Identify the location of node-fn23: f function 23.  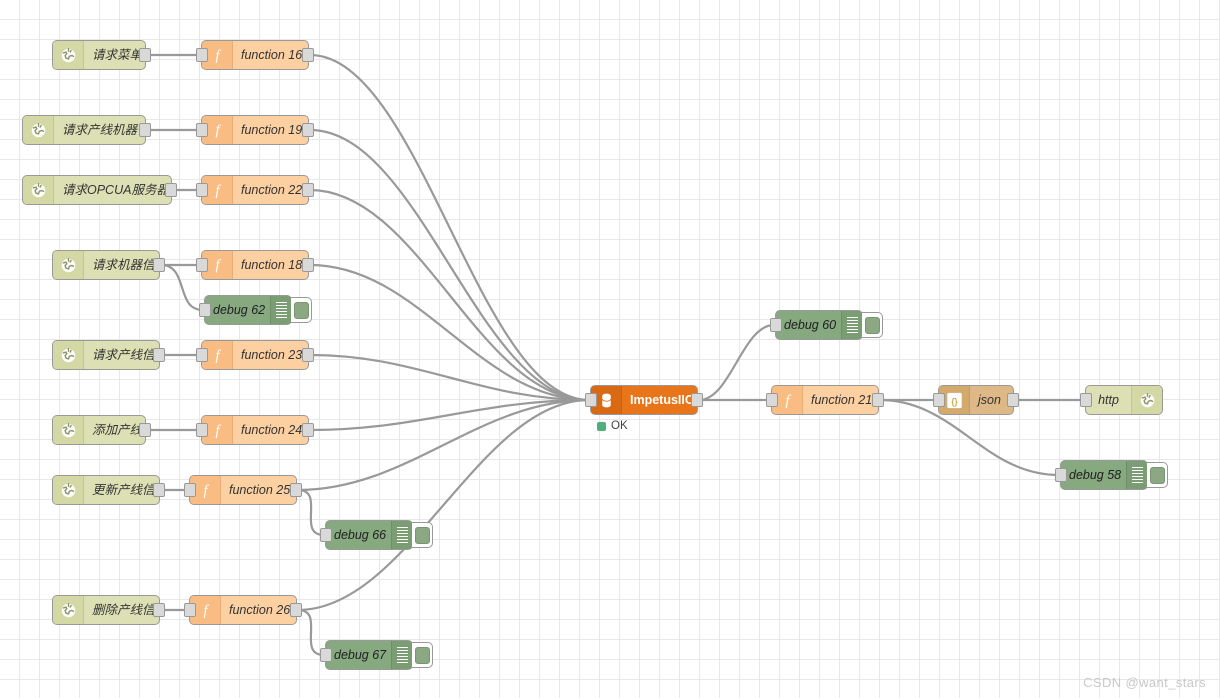
(255, 355).